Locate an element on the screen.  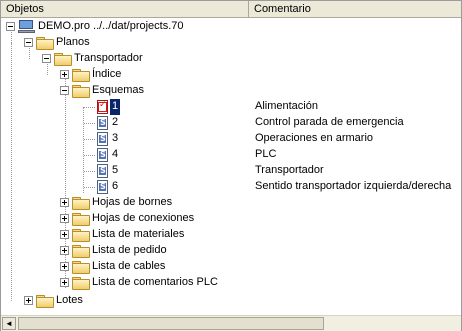
scroll-left-arrow-icon: ◄ is located at coordinates (9, 323).